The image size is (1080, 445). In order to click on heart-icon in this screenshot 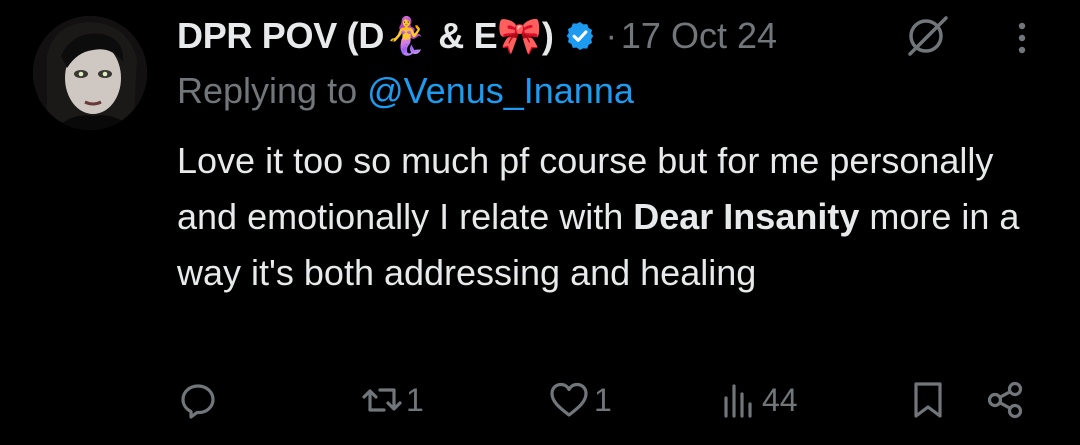, I will do `click(569, 399)`.